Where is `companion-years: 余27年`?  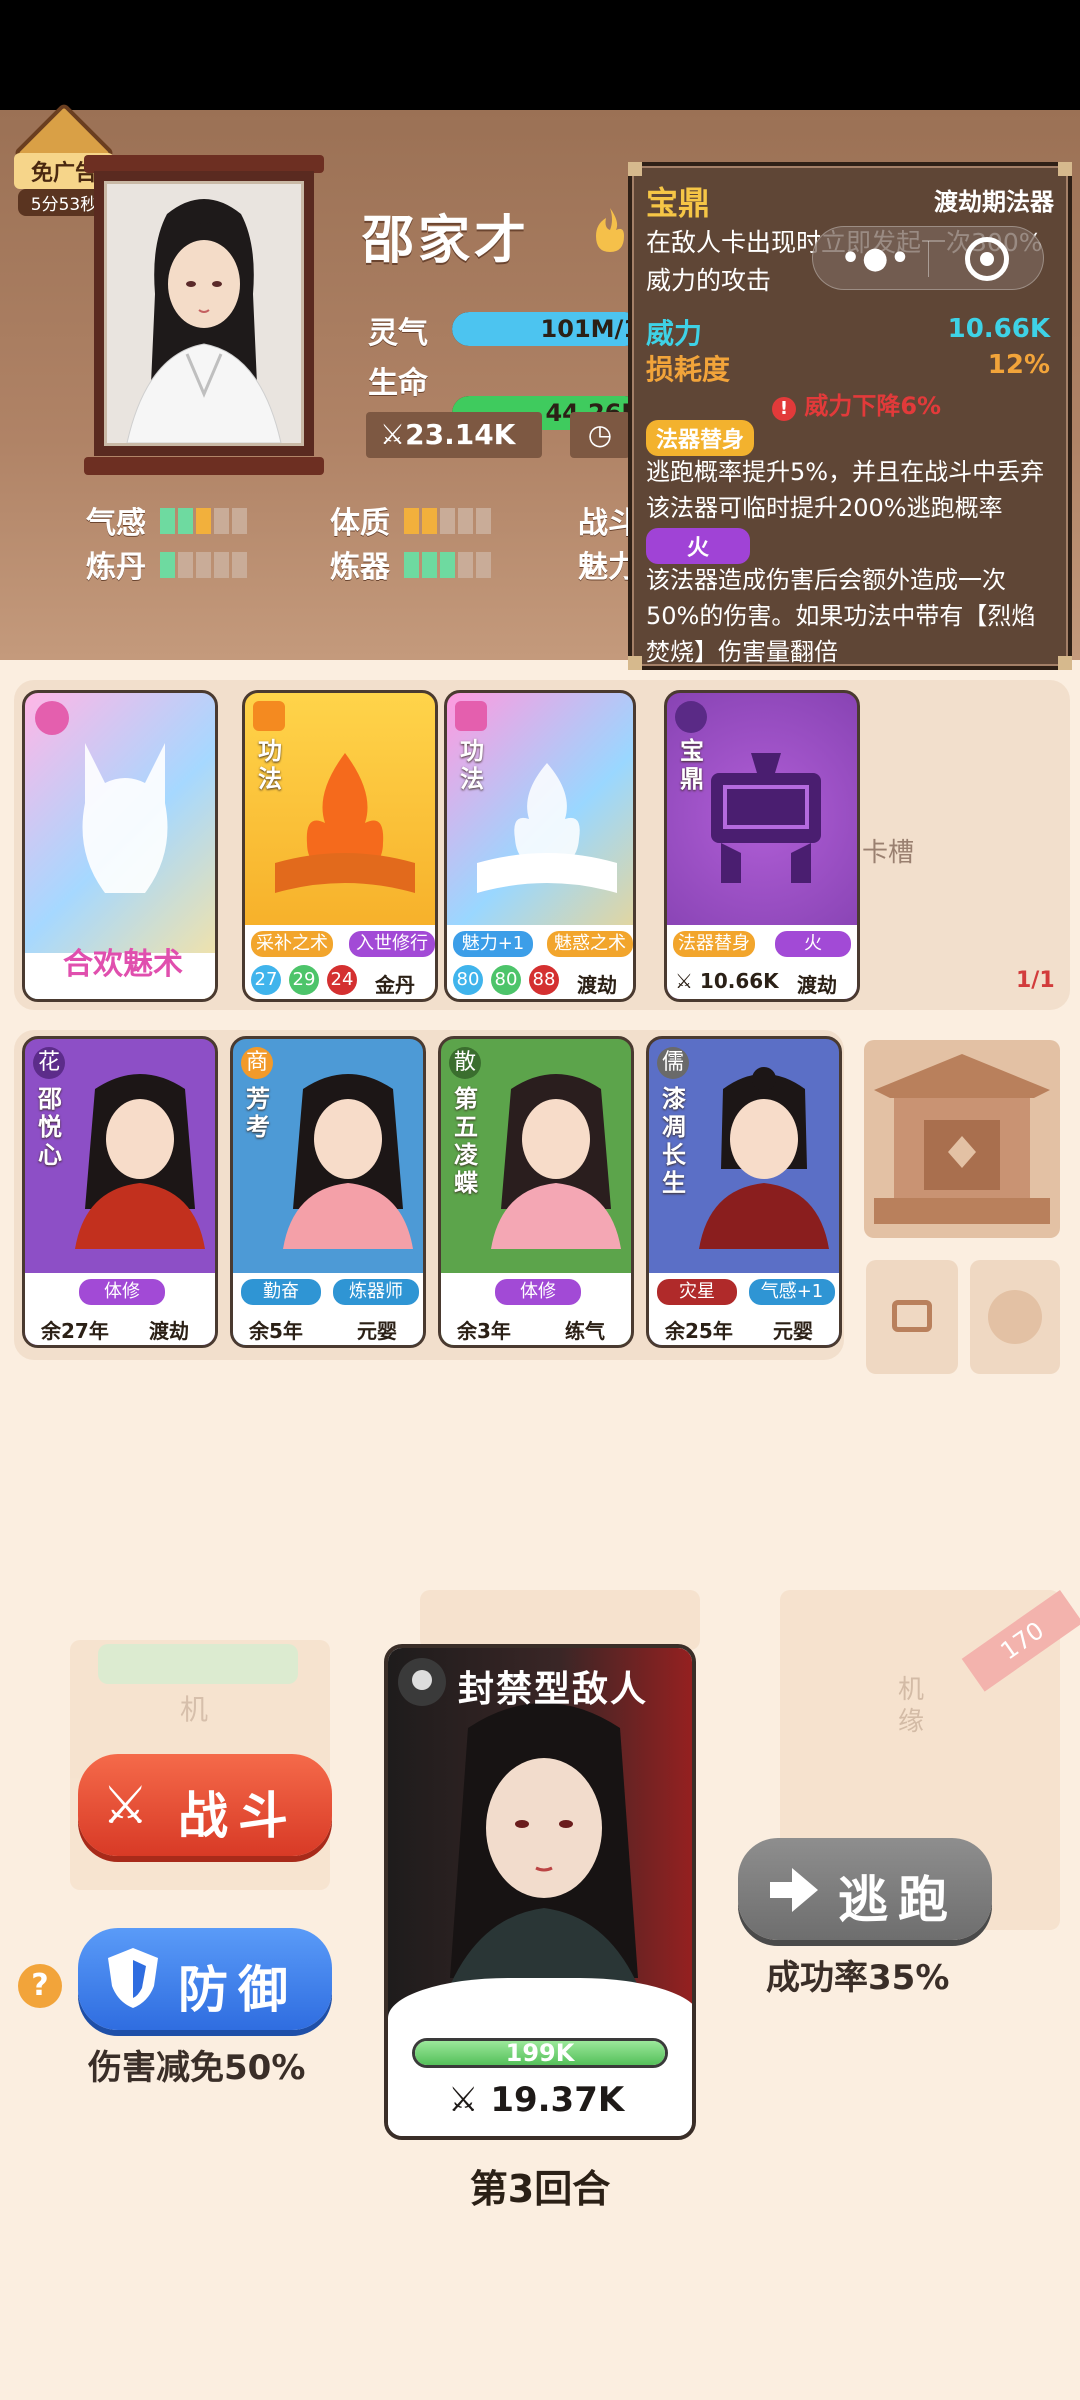 companion-years: 余27年 is located at coordinates (75, 1331).